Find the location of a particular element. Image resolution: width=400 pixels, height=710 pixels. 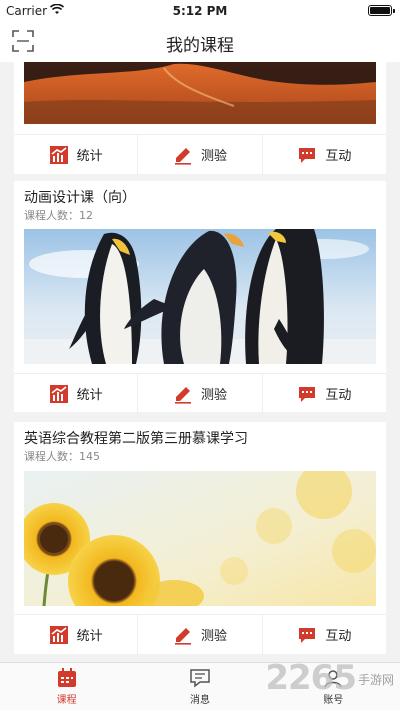

message-icon is located at coordinates (200, 678).